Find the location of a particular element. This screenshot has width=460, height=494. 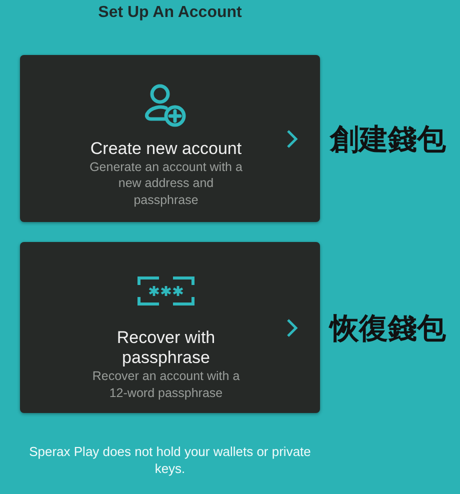

option-description: Recover an account with a 12-word passphrase is located at coordinates (166, 384).